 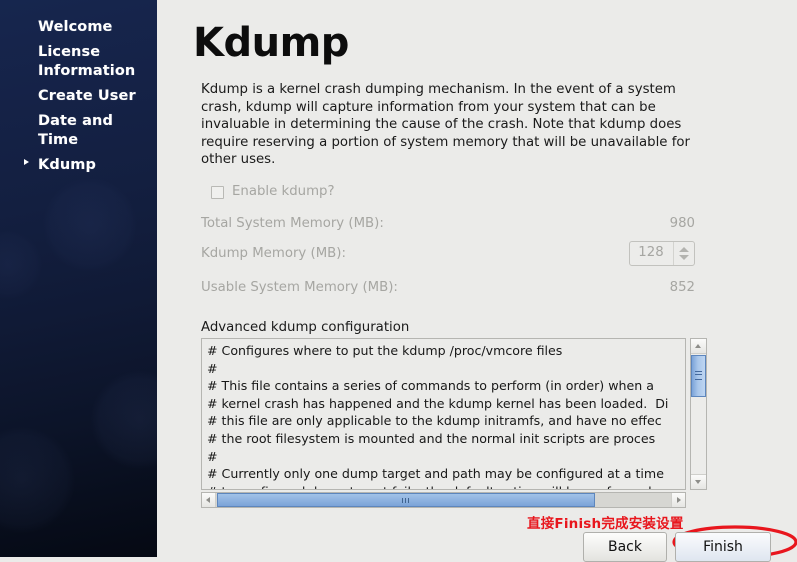 I want to click on sidebar-item-date-and-time: Date and Time, so click(x=78, y=131).